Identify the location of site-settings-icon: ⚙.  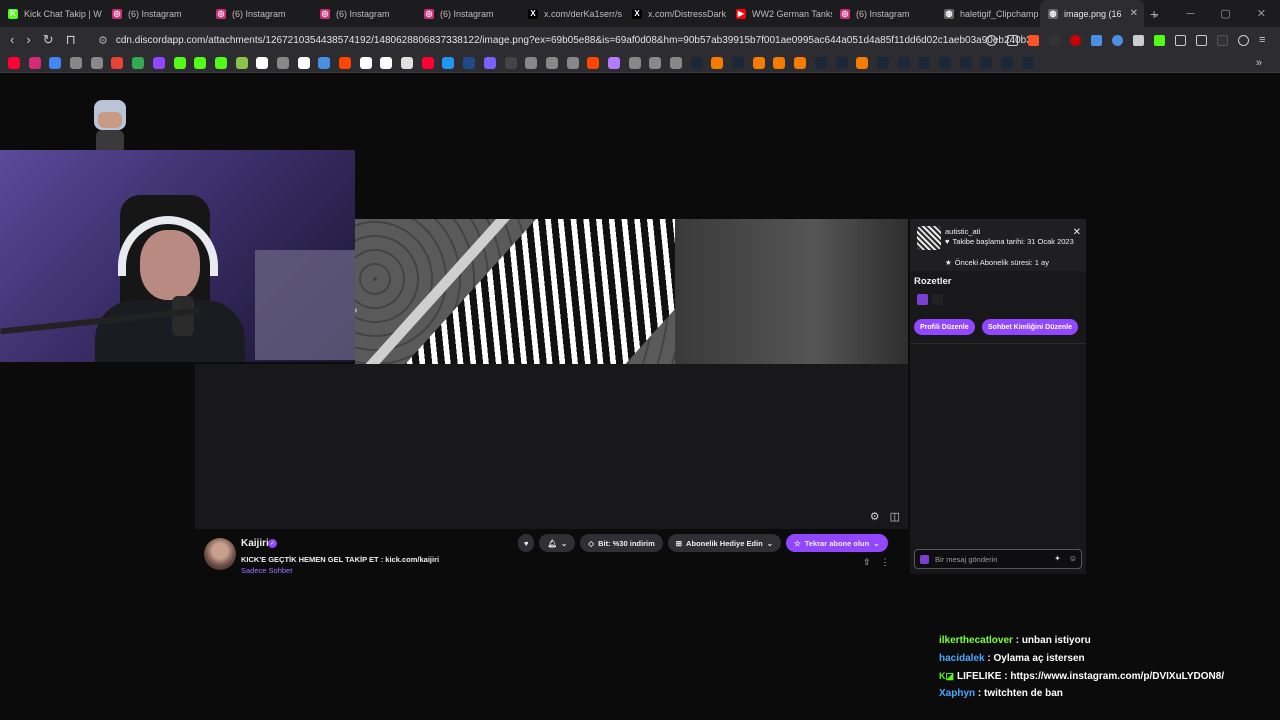
(103, 40).